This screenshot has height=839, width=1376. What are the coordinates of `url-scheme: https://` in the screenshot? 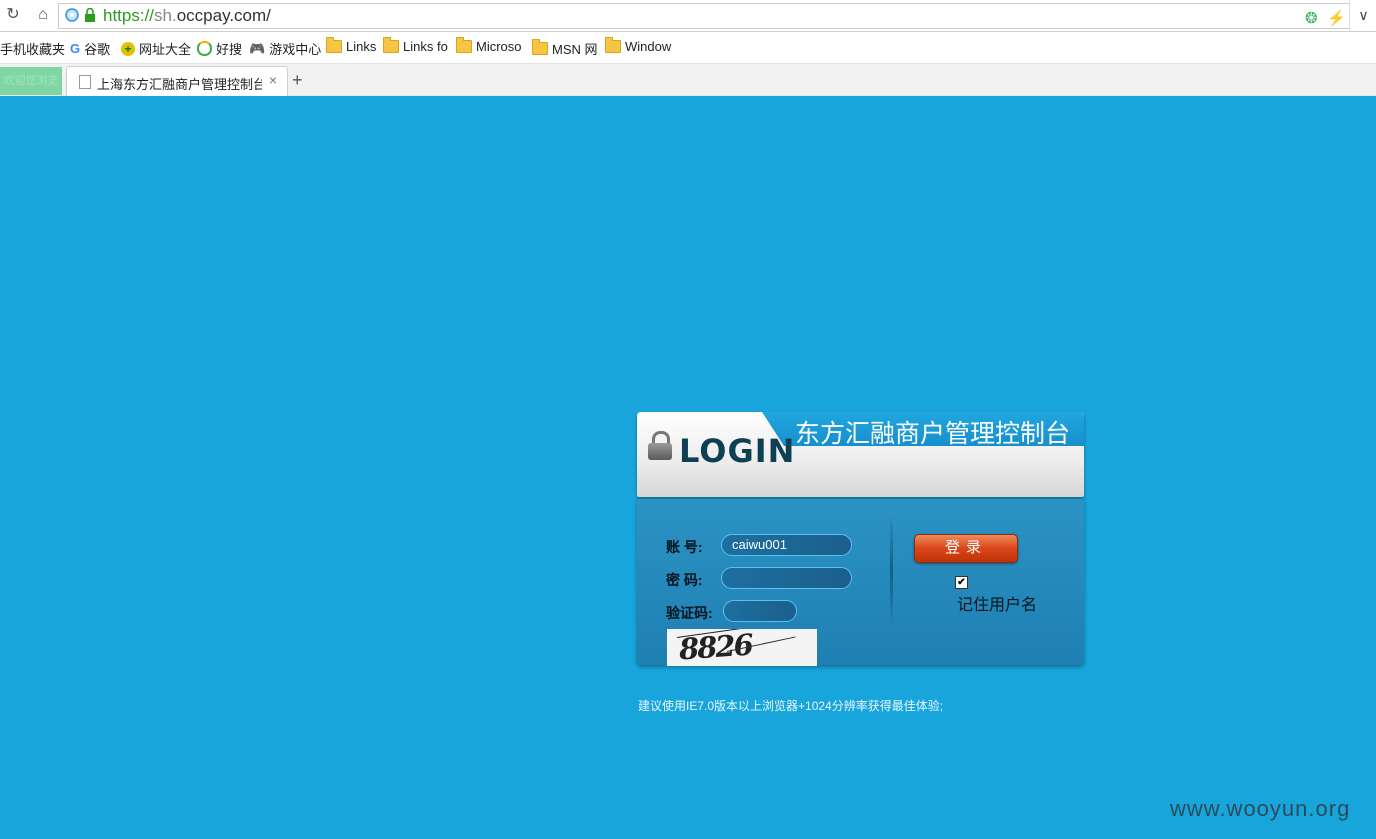 It's located at (129, 15).